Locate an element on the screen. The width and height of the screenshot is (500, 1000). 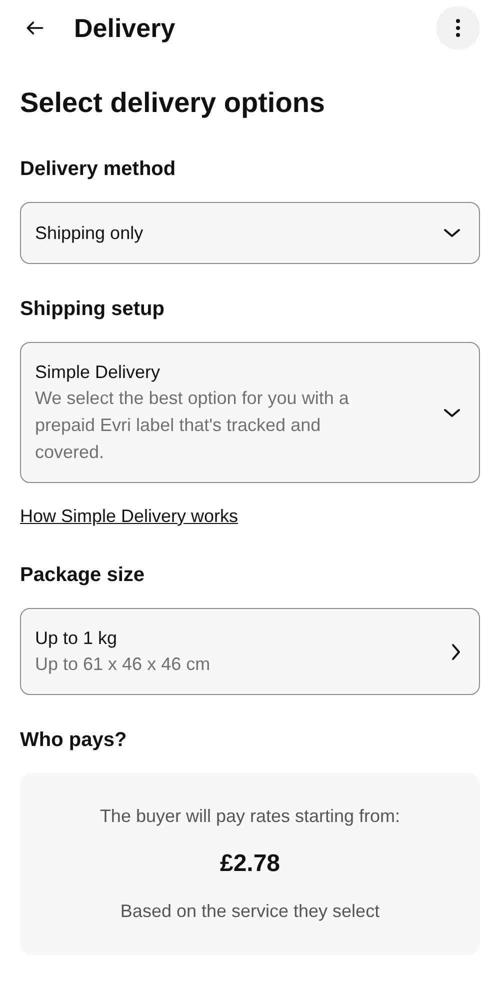
page-title: Select delivery options is located at coordinates (173, 103).